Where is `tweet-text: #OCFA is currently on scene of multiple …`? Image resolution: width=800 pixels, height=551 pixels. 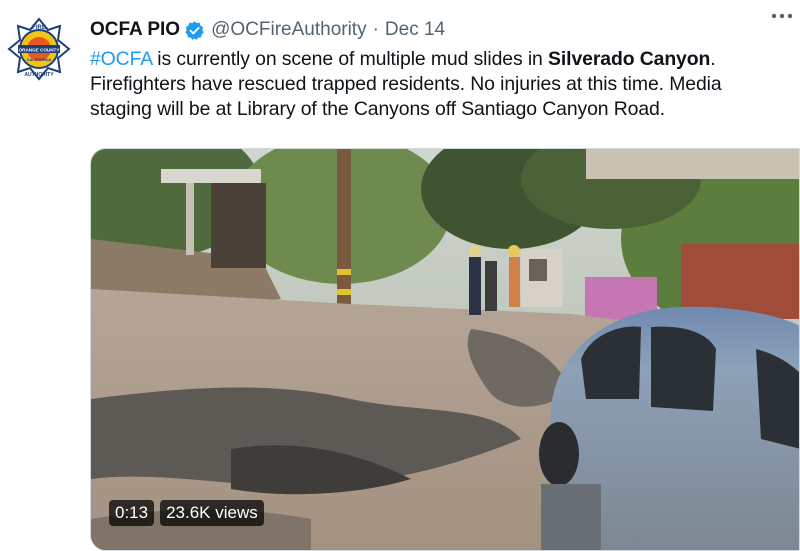
tweet-text: #OCFA is currently on scene of multiple … is located at coordinates (443, 84).